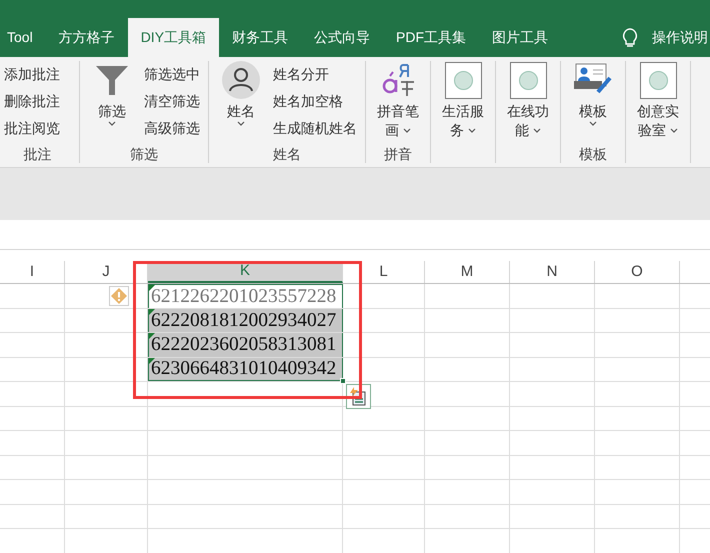 The image size is (710, 553). What do you see at coordinates (23, 37) in the screenshot?
I see `ribbon-tab: Tool` at bounding box center [23, 37].